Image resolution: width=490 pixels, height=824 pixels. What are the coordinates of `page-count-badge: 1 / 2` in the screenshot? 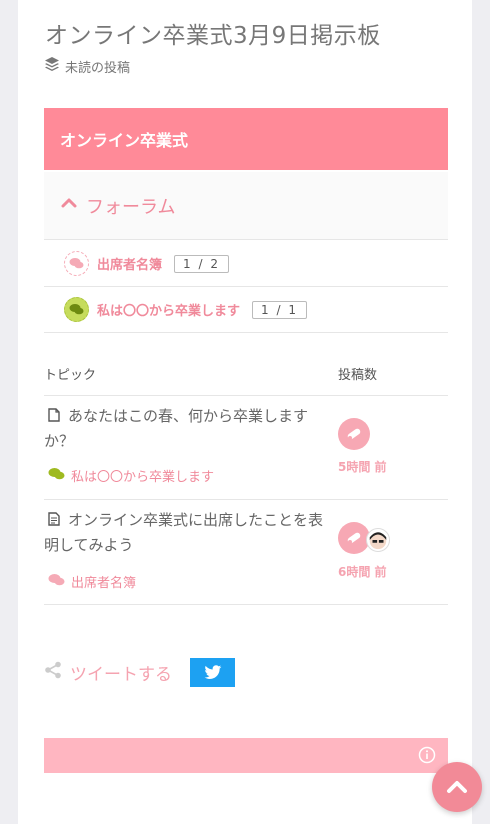 It's located at (201, 263).